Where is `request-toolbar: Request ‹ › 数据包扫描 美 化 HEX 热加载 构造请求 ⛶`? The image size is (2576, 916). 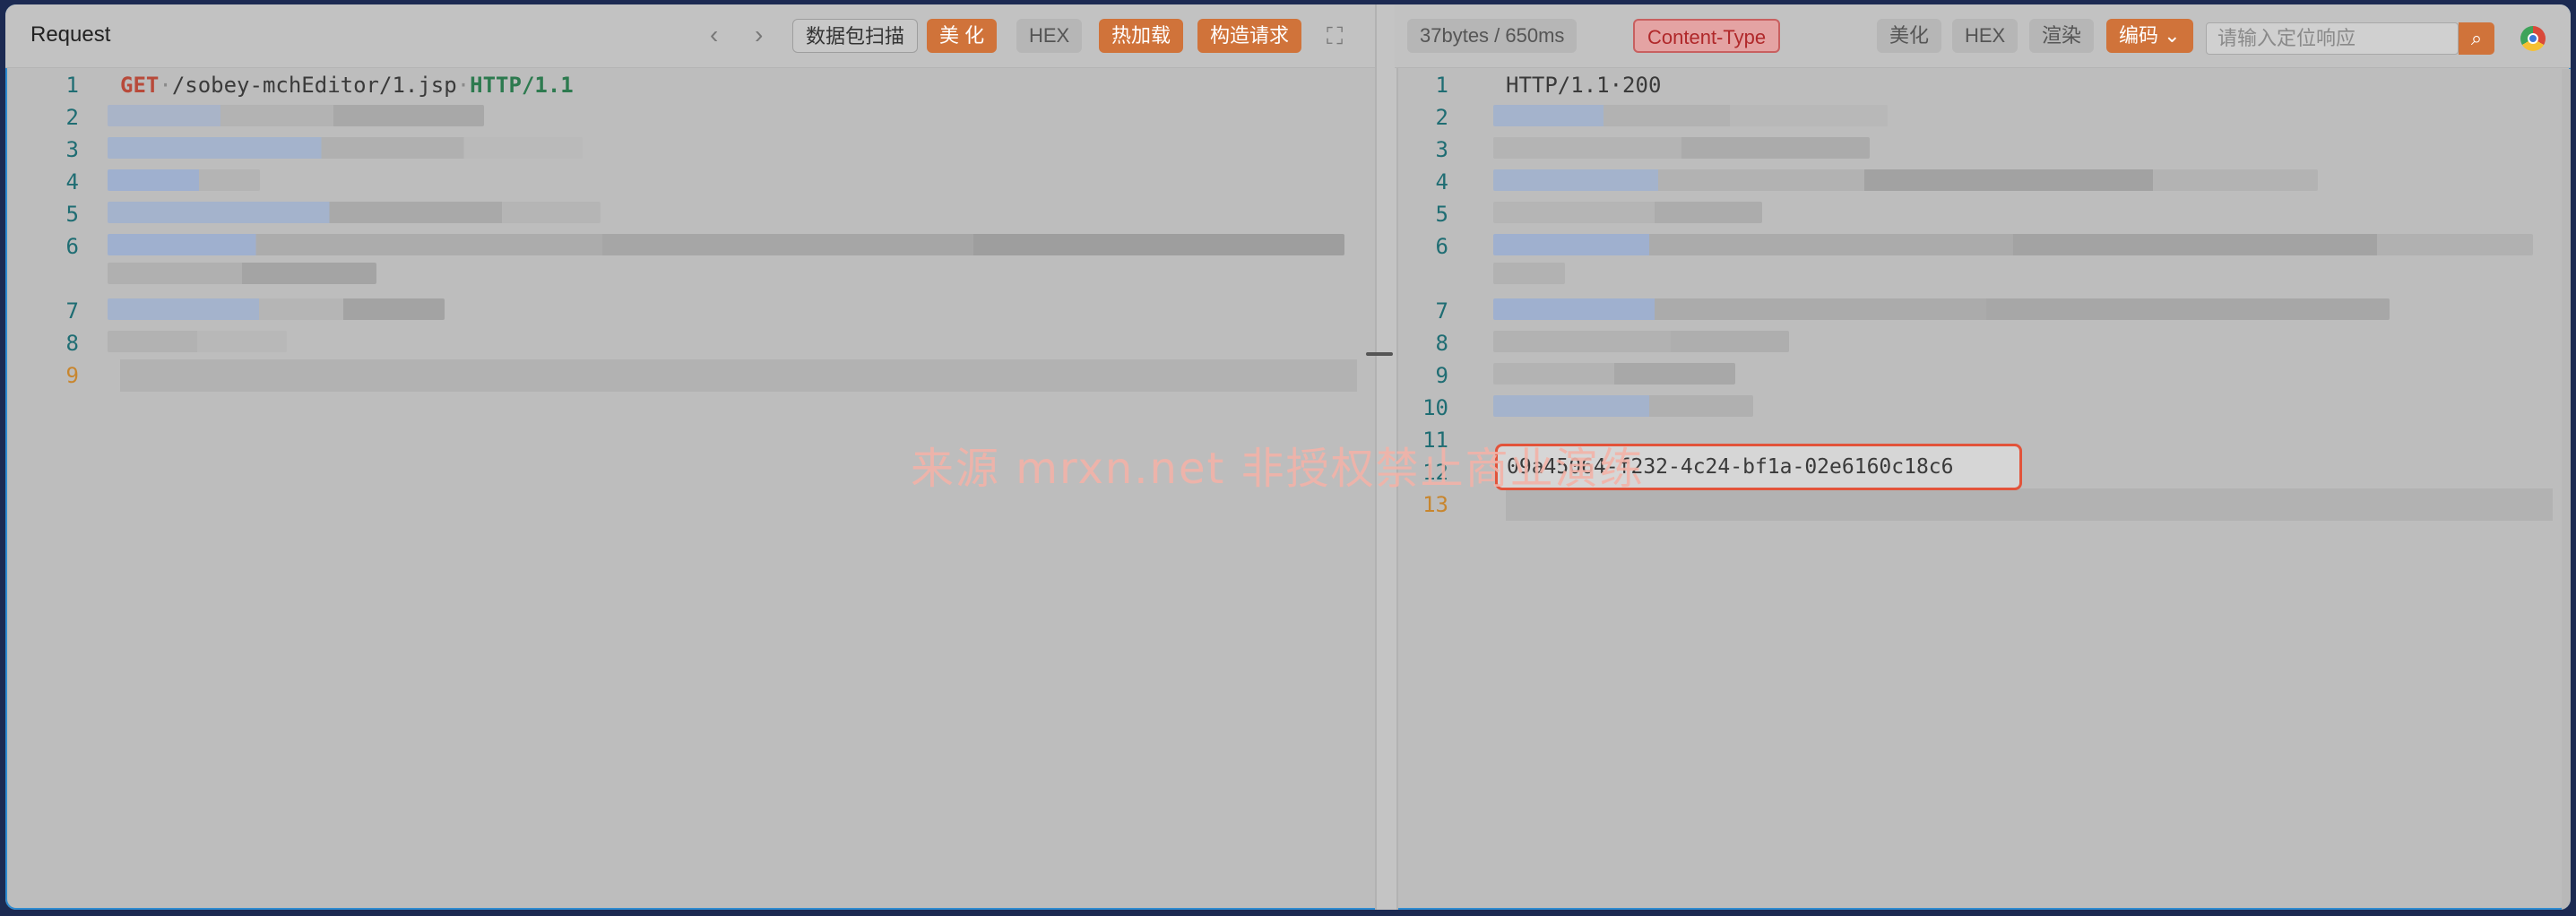
request-toolbar: Request ‹ › 数据包扫描 美 化 HEX 热加载 构造请求 ⛶ is located at coordinates (690, 36).